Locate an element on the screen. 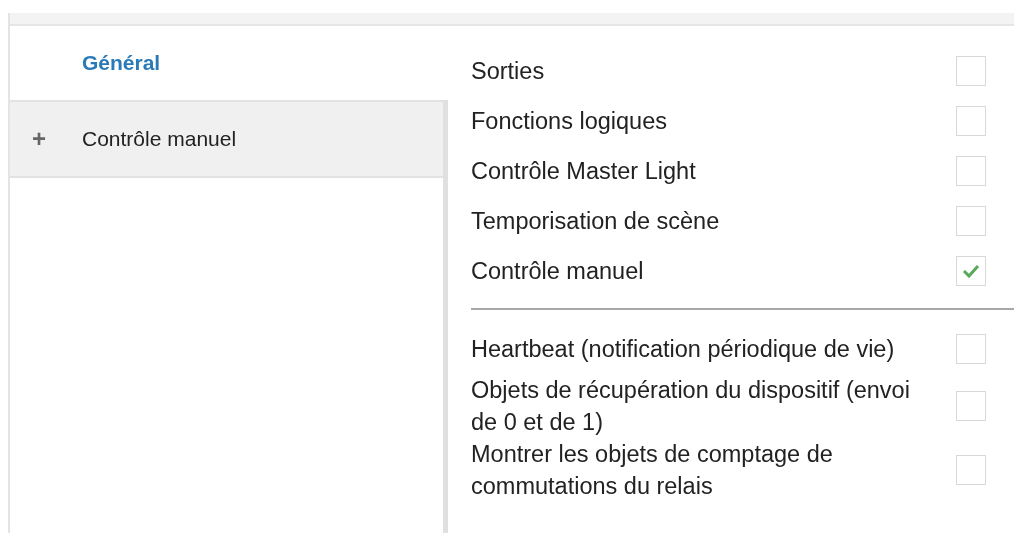 This screenshot has height=533, width=1014. checkmark-icon is located at coordinates (971, 271).